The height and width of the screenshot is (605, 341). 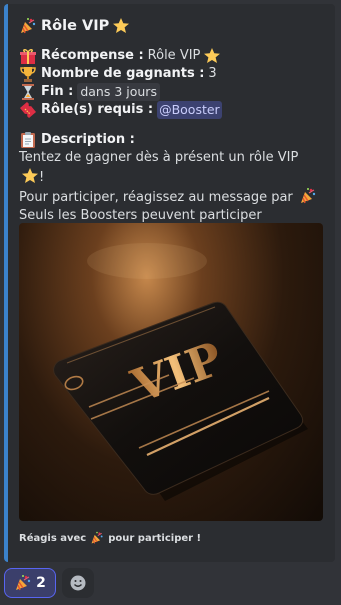 What do you see at coordinates (97, 109) in the screenshot?
I see `roles-label: Rôle(s) requis :` at bounding box center [97, 109].